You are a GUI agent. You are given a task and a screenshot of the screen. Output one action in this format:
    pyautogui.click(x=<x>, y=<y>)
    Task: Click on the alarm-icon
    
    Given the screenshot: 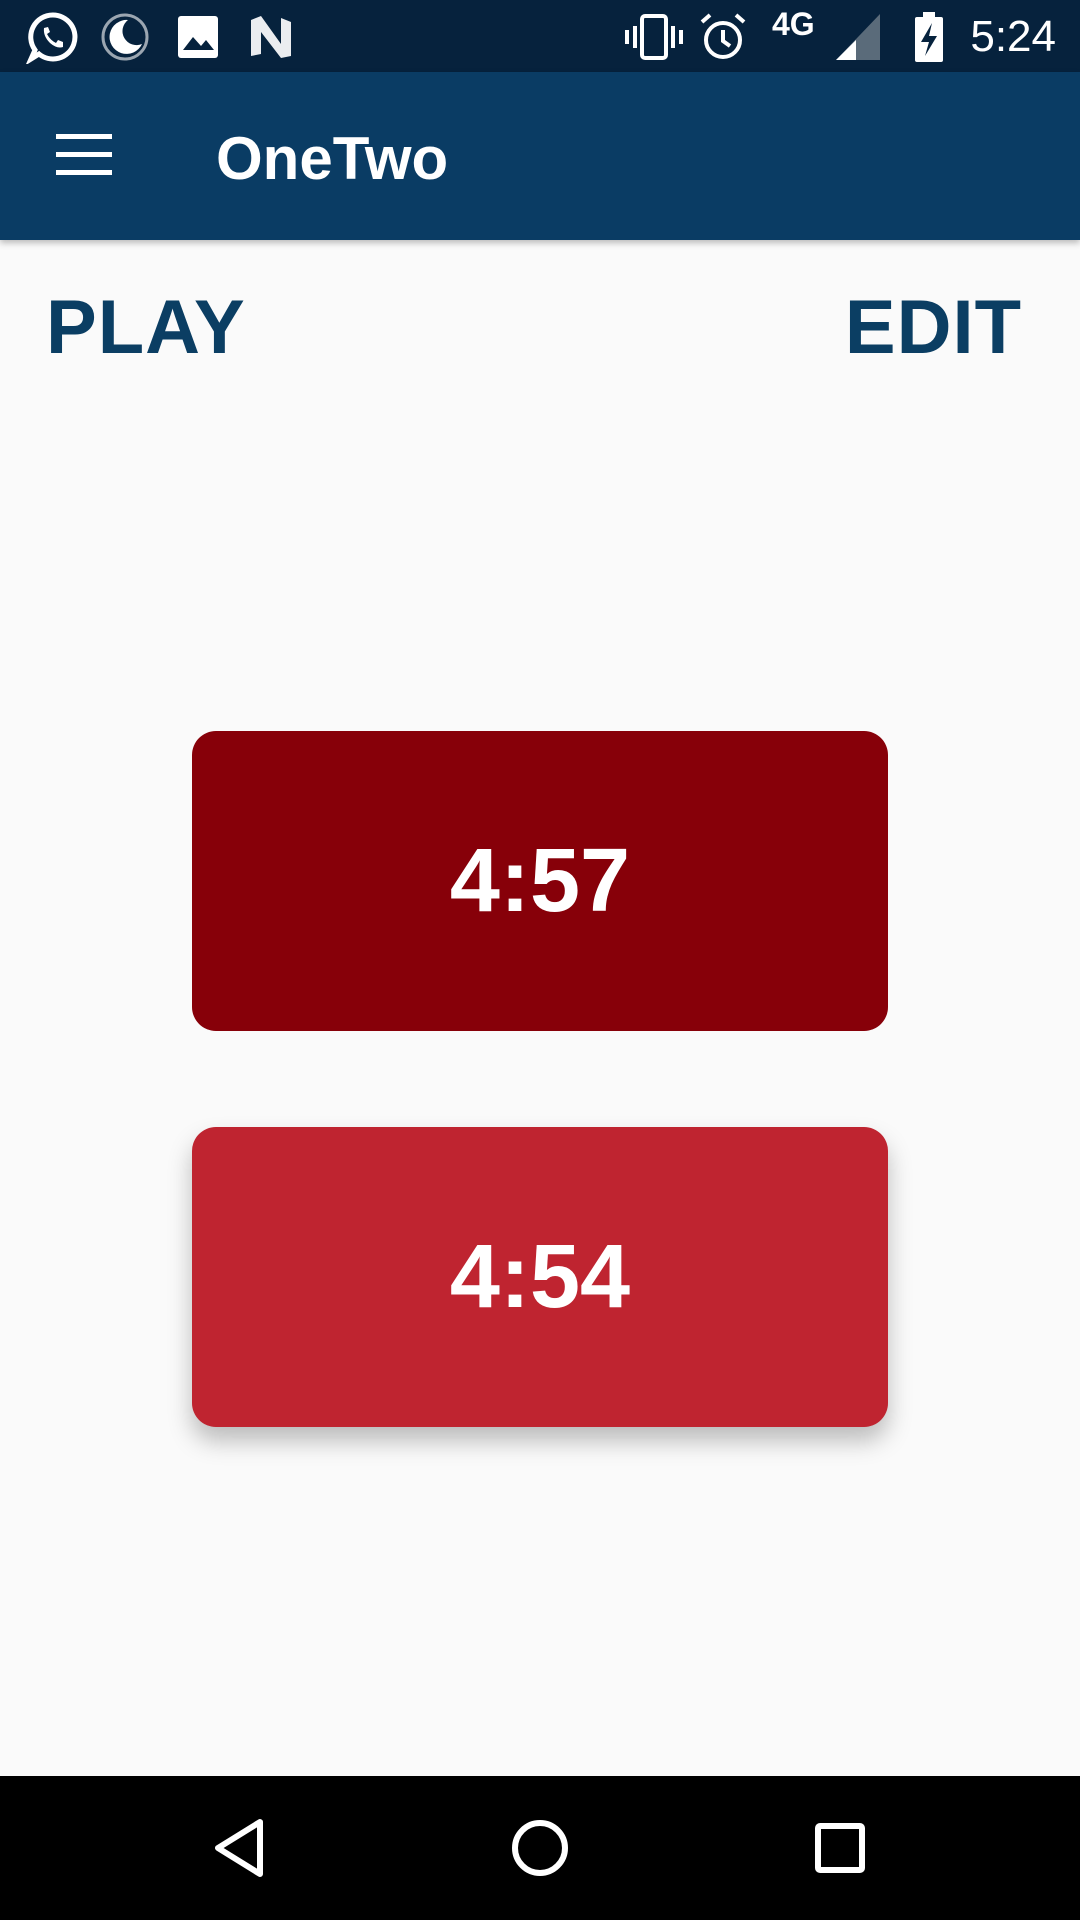 What is the action you would take?
    pyautogui.click(x=723, y=36)
    